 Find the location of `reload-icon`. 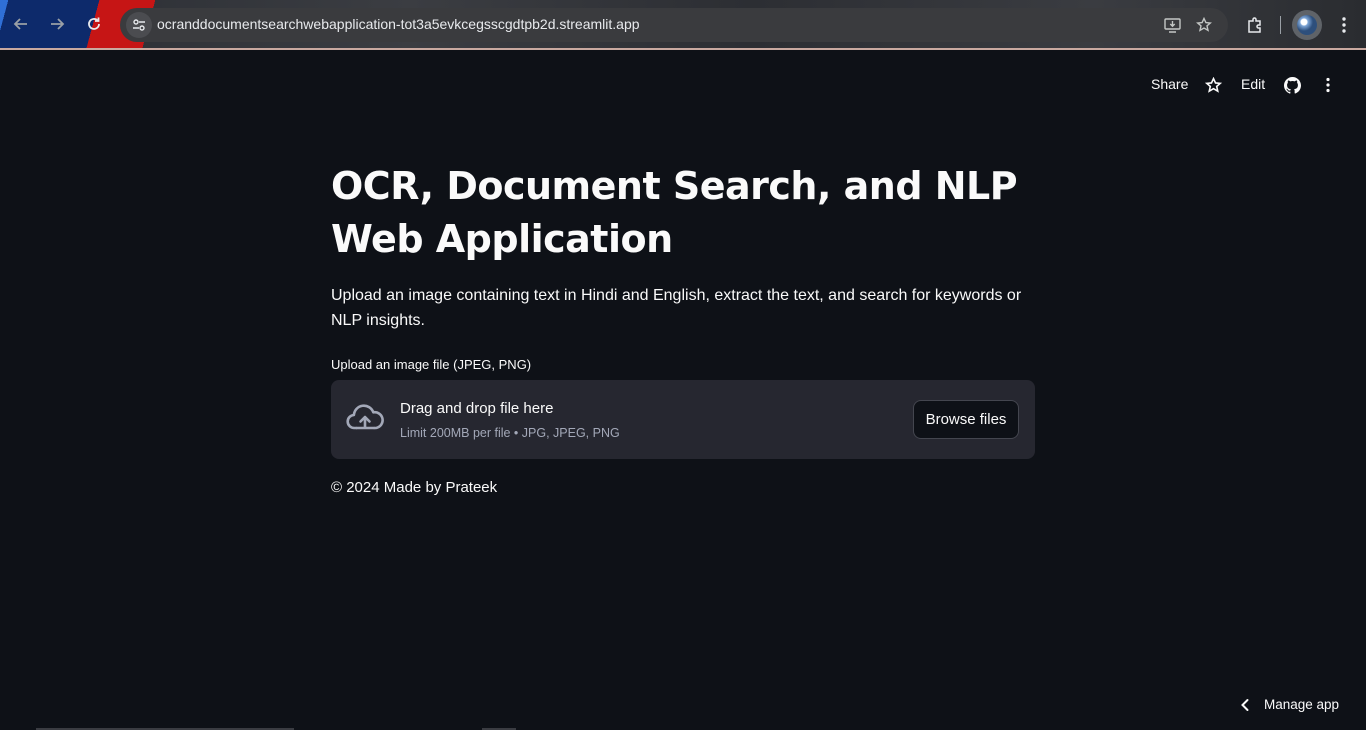

reload-icon is located at coordinates (94, 24).